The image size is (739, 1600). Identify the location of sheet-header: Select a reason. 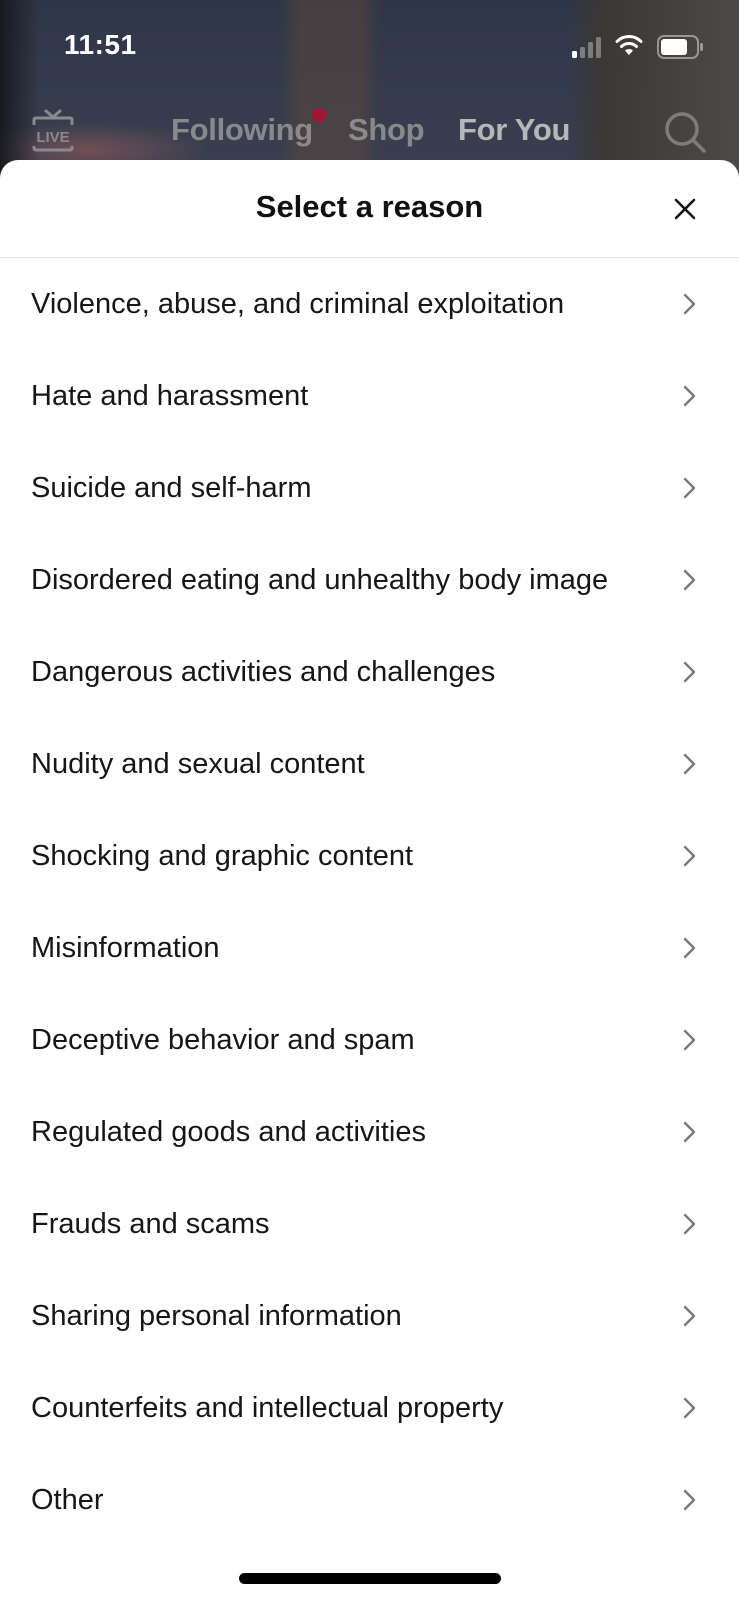
(369, 209).